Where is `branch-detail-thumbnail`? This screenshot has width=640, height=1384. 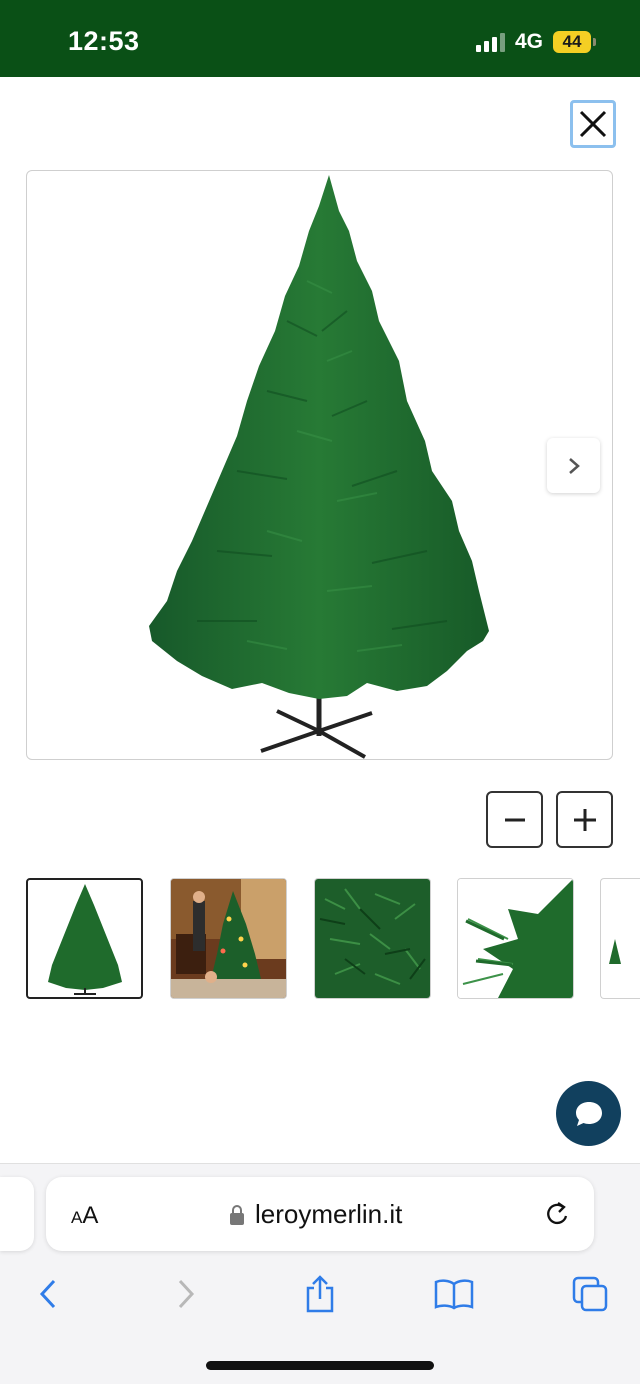 branch-detail-thumbnail is located at coordinates (515, 938).